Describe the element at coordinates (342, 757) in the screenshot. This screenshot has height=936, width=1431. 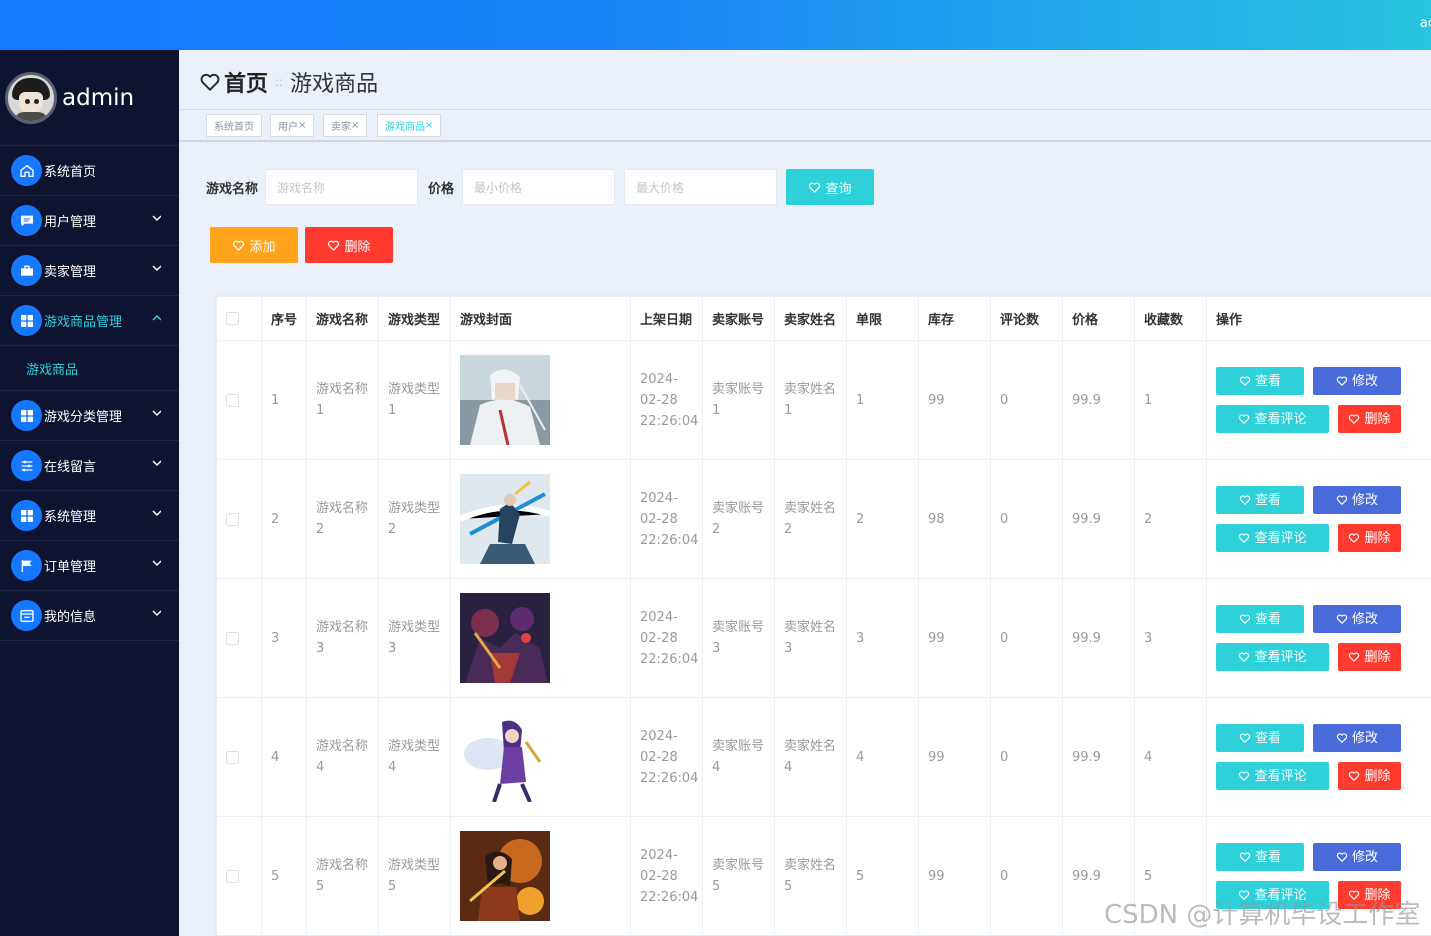
I see `game-name-cell: 游戏名称4` at that location.